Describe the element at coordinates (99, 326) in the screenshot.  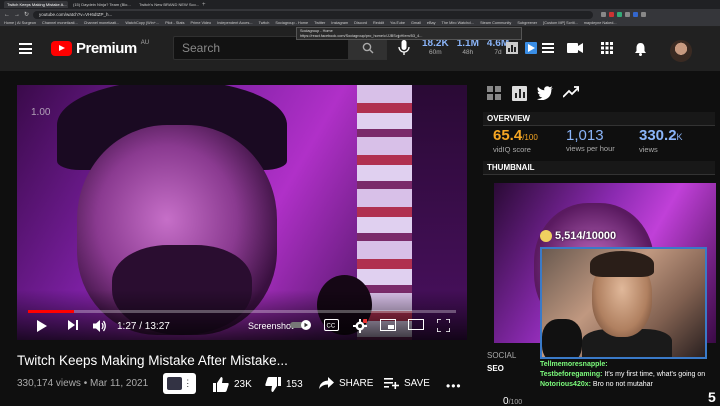
I see `volume-icon` at that location.